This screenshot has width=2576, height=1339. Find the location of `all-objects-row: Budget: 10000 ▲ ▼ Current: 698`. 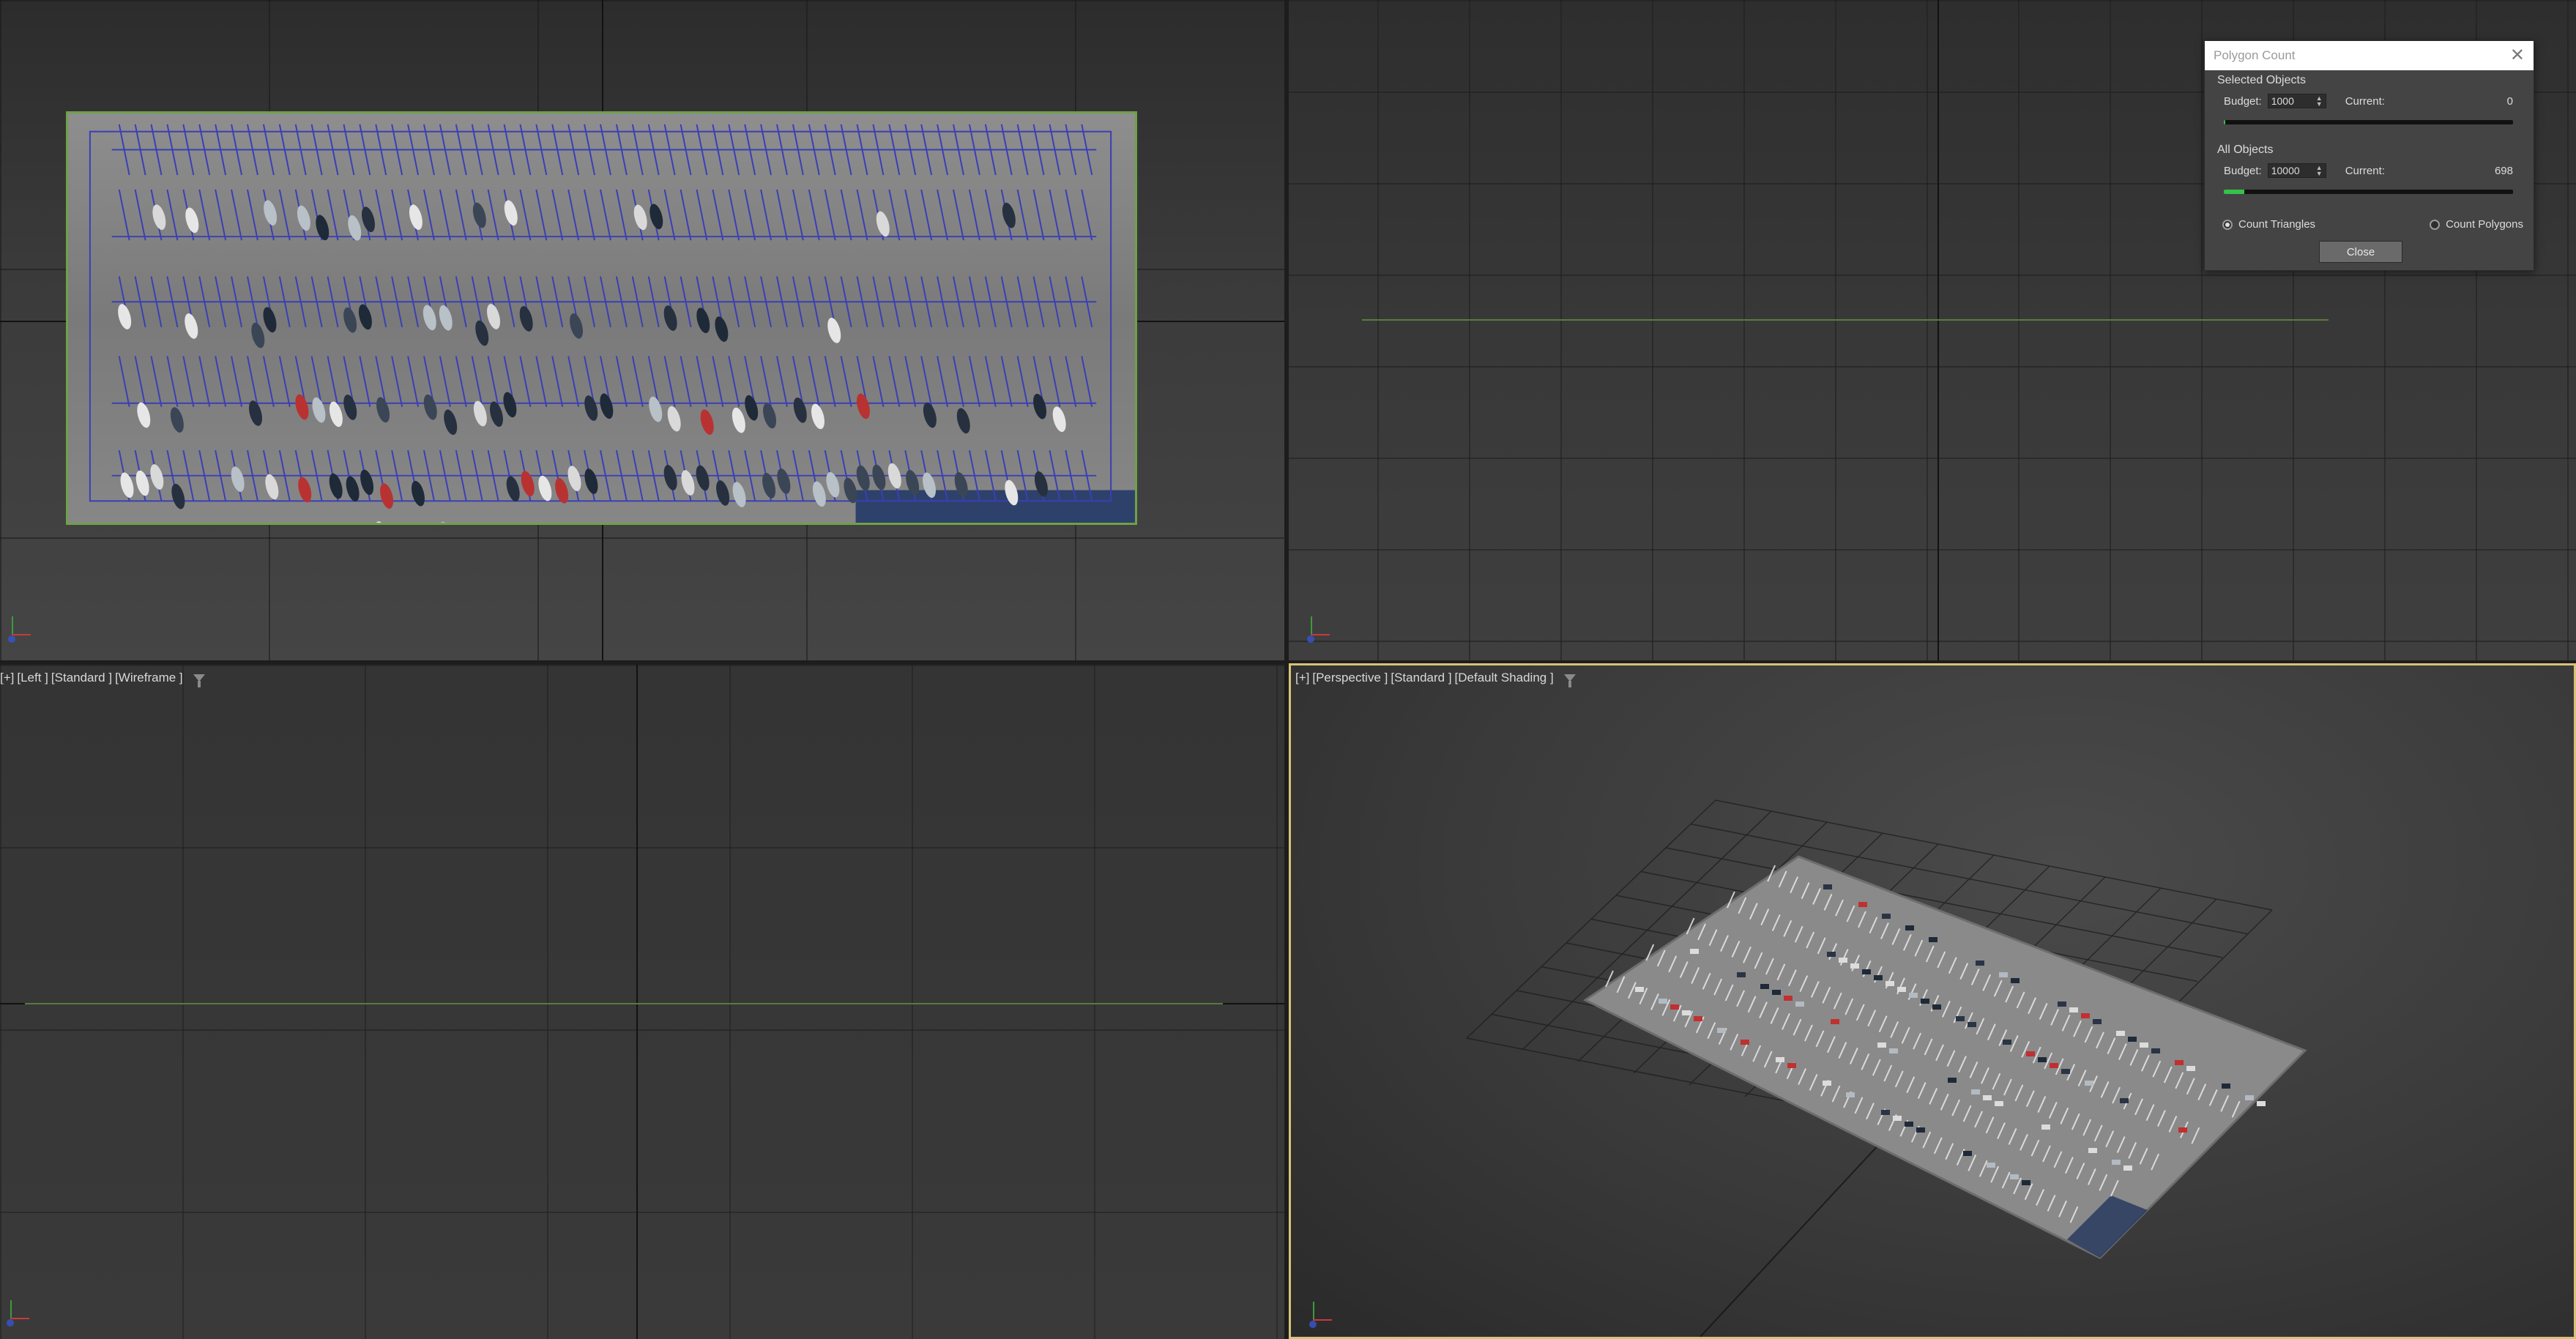

all-objects-row: Budget: 10000 ▲ ▼ Current: 698 is located at coordinates (2368, 170).